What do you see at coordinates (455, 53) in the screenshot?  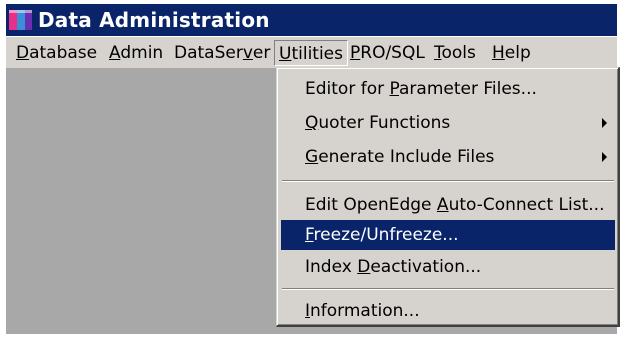 I see `menu-tools: Tools` at bounding box center [455, 53].